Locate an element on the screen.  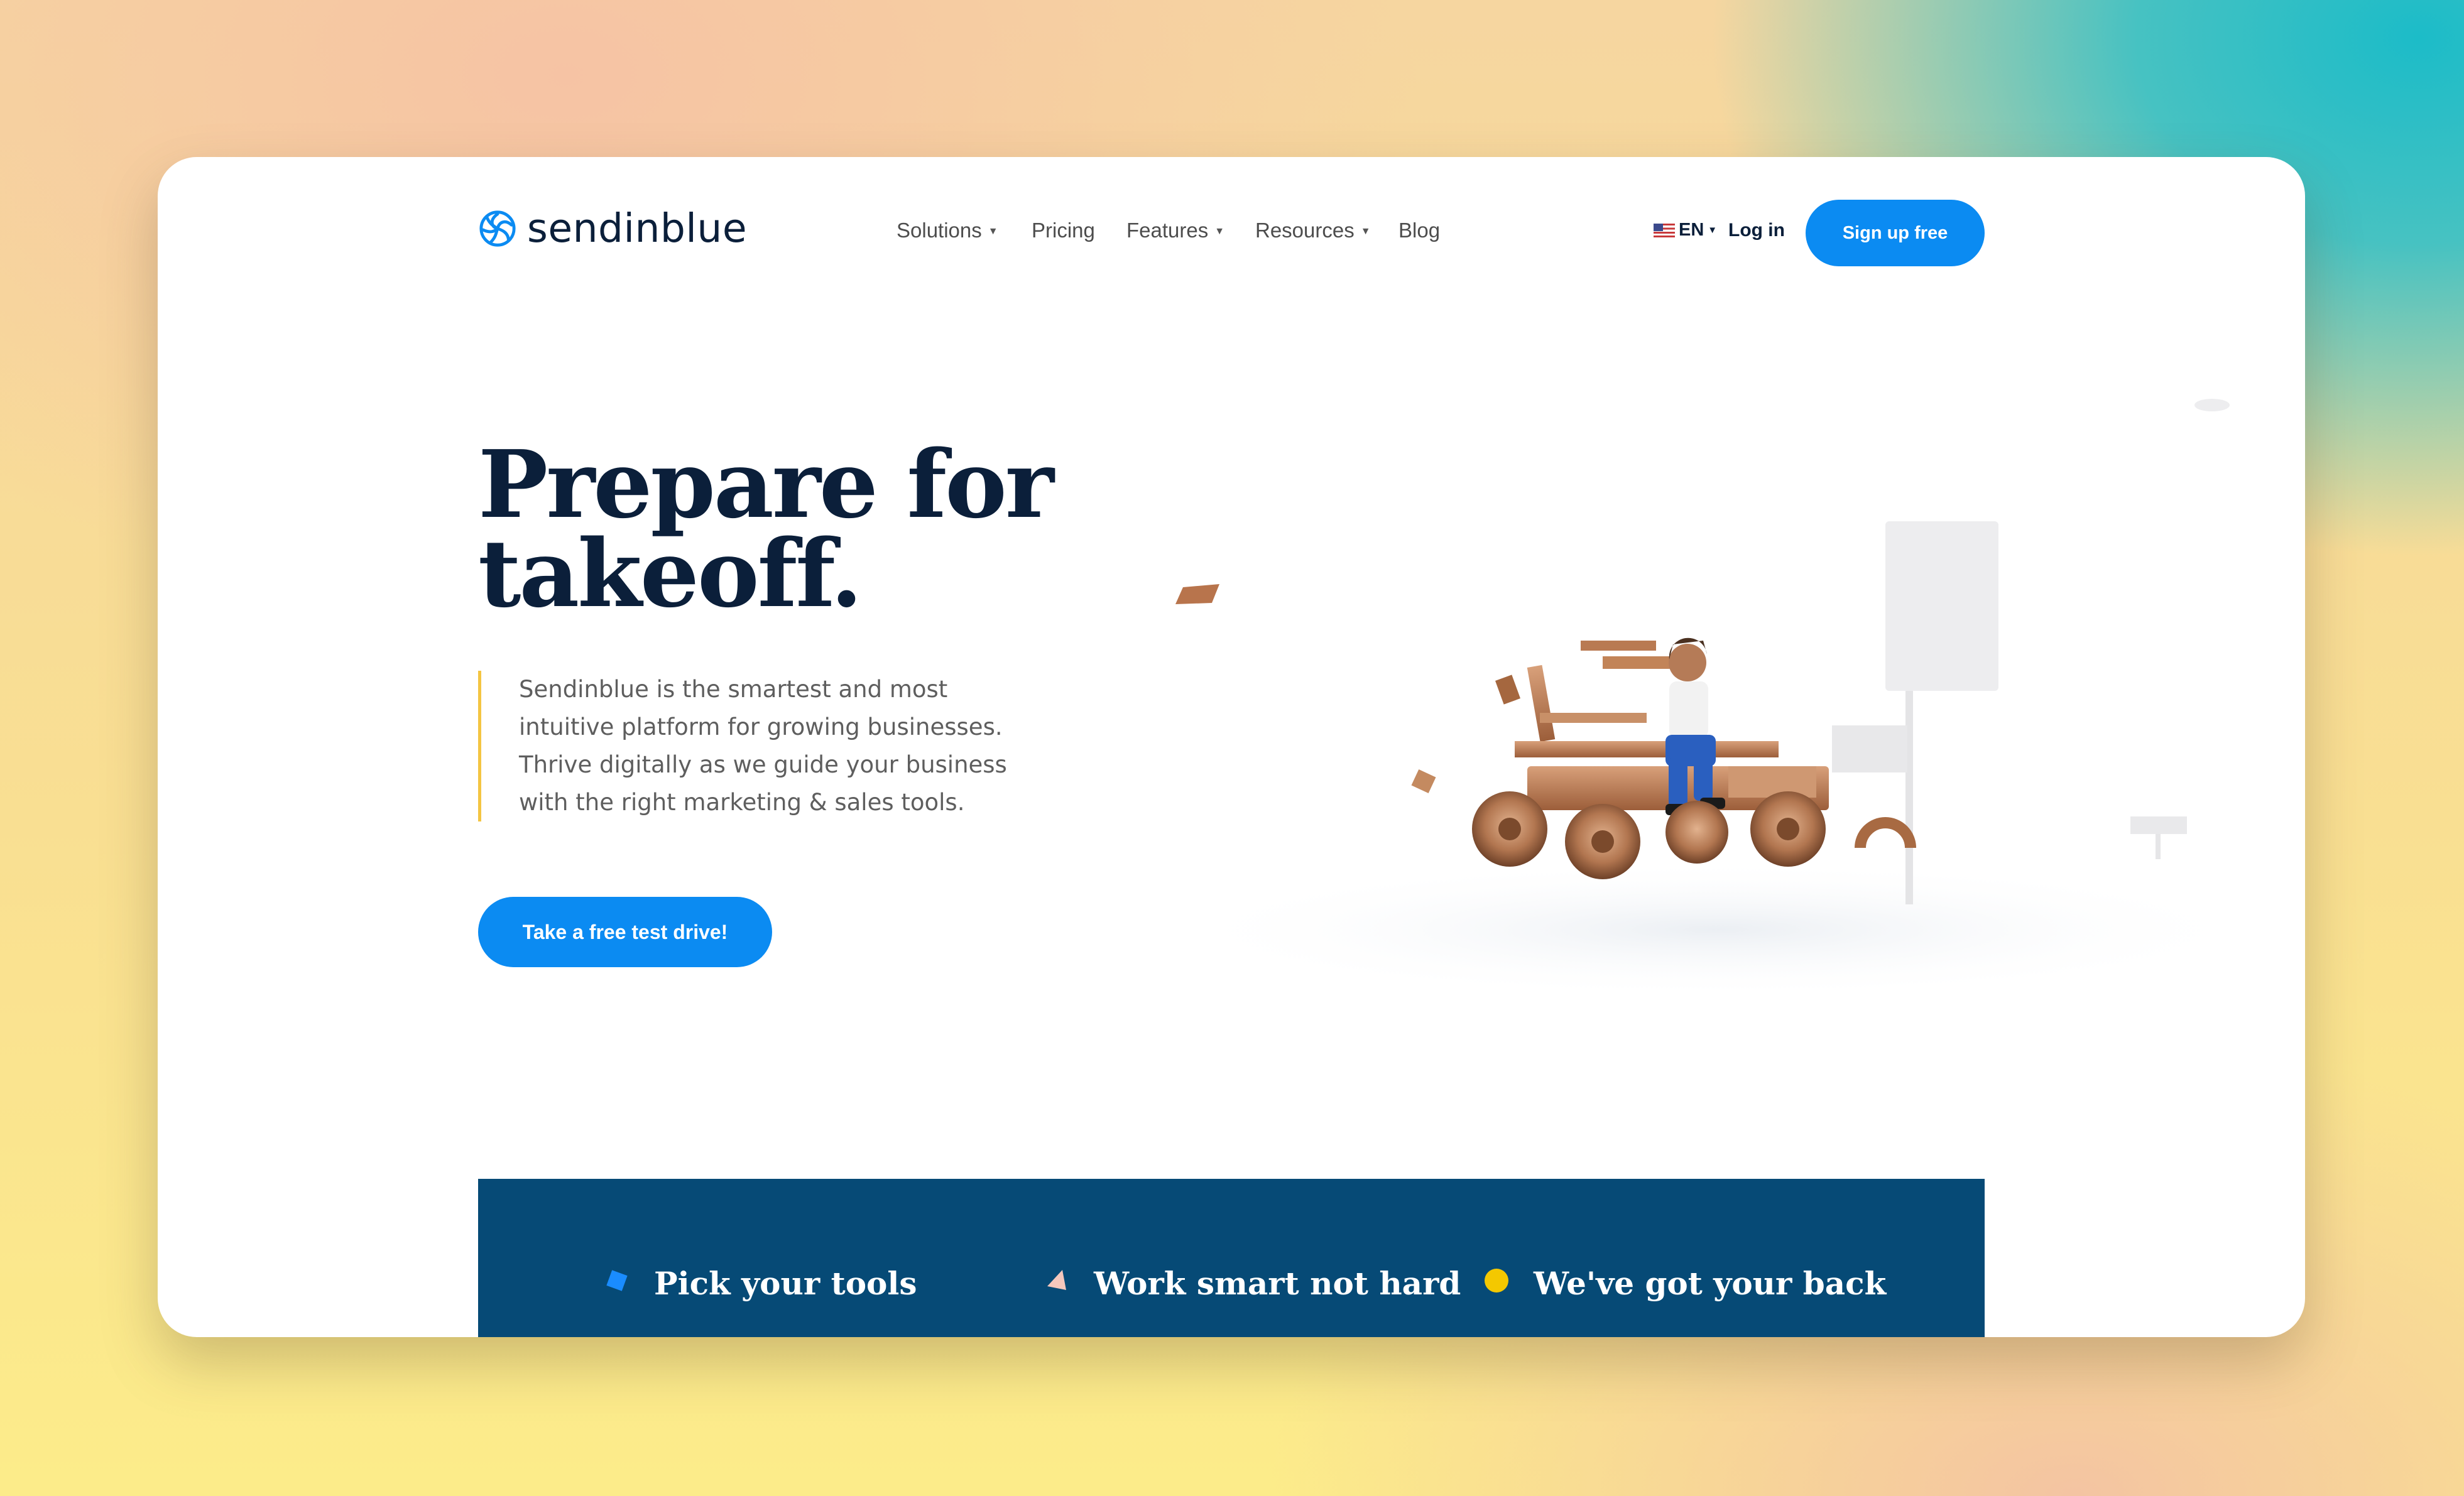
nav-solutions: Solutions ▼ is located at coordinates (948, 230).